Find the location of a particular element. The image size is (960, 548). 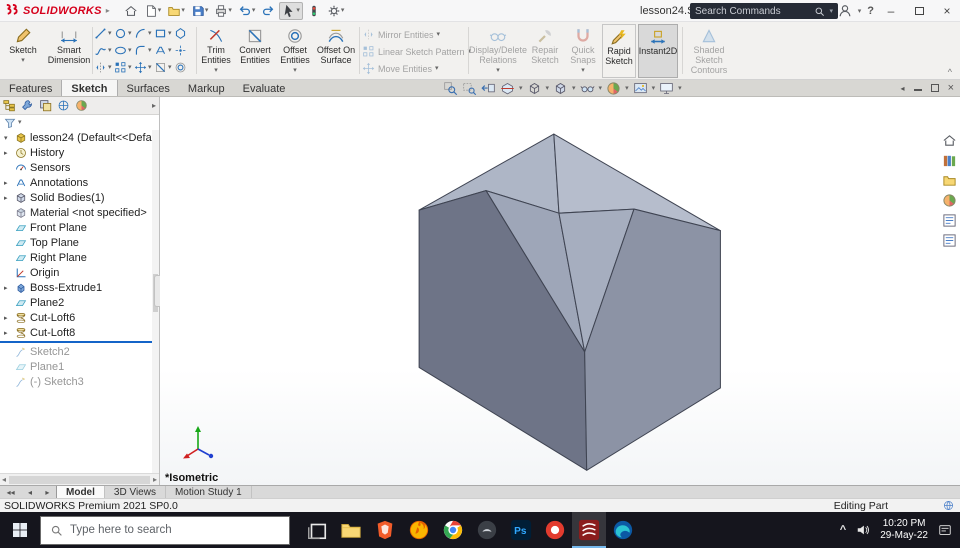

polygon-tool is located at coordinates (184, 33).